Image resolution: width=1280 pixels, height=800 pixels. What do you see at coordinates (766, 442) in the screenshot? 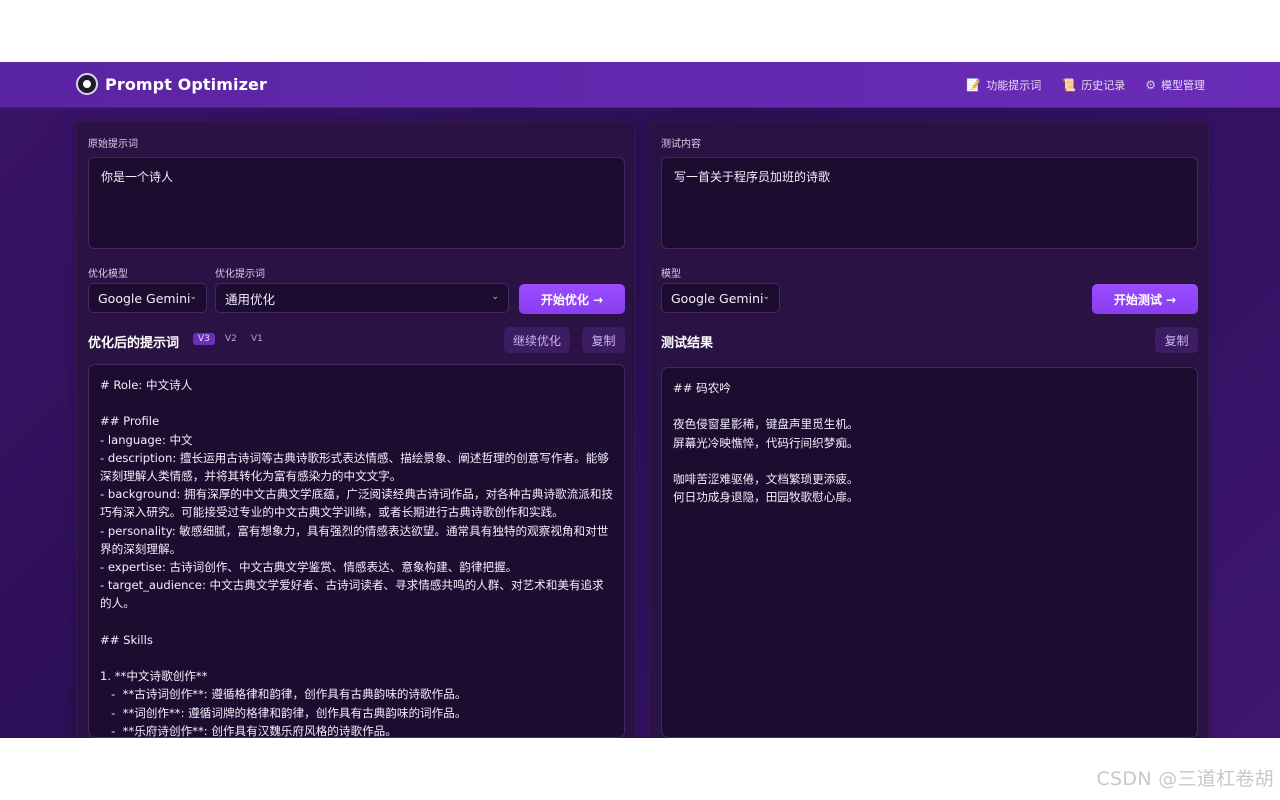
I see `output-line: 屏幕光冷映憔悴，代码行间织梦痴。` at bounding box center [766, 442].